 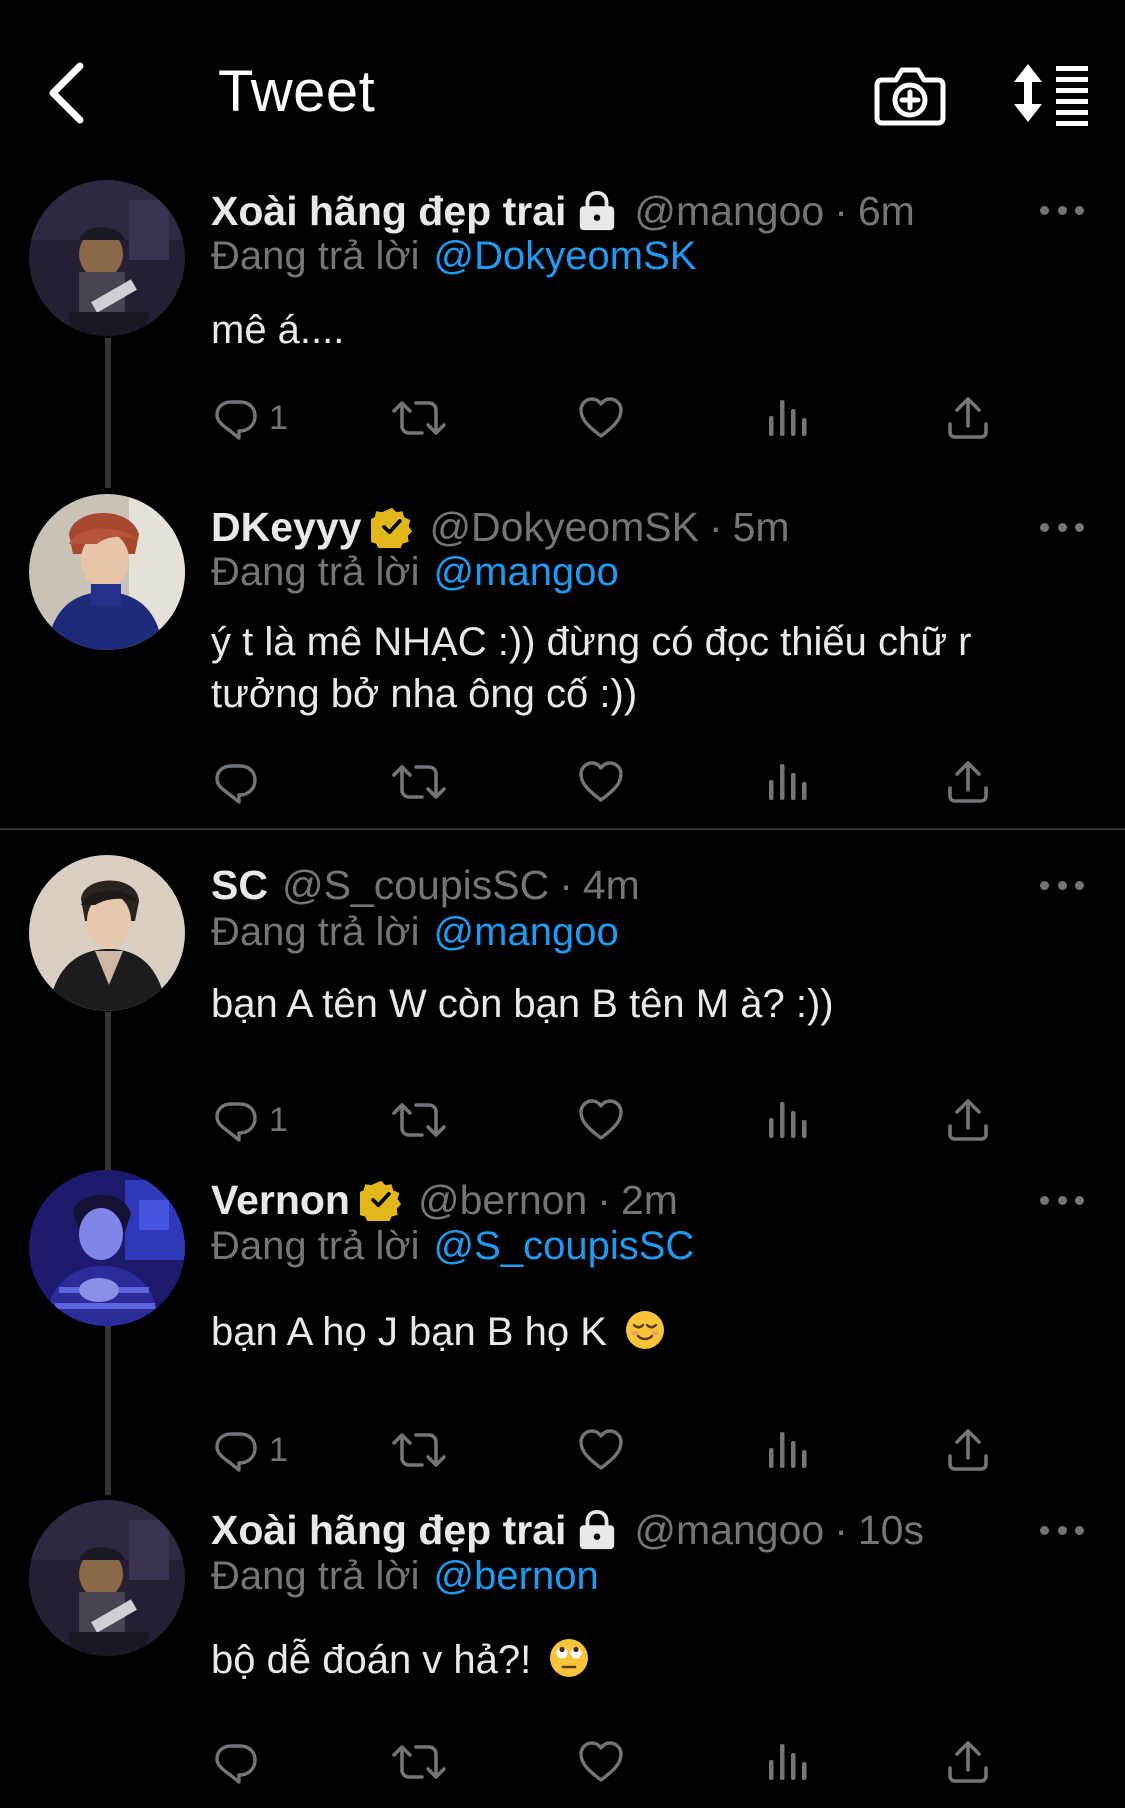 I want to click on replying-to-user: @bernon, so click(x=516, y=1576).